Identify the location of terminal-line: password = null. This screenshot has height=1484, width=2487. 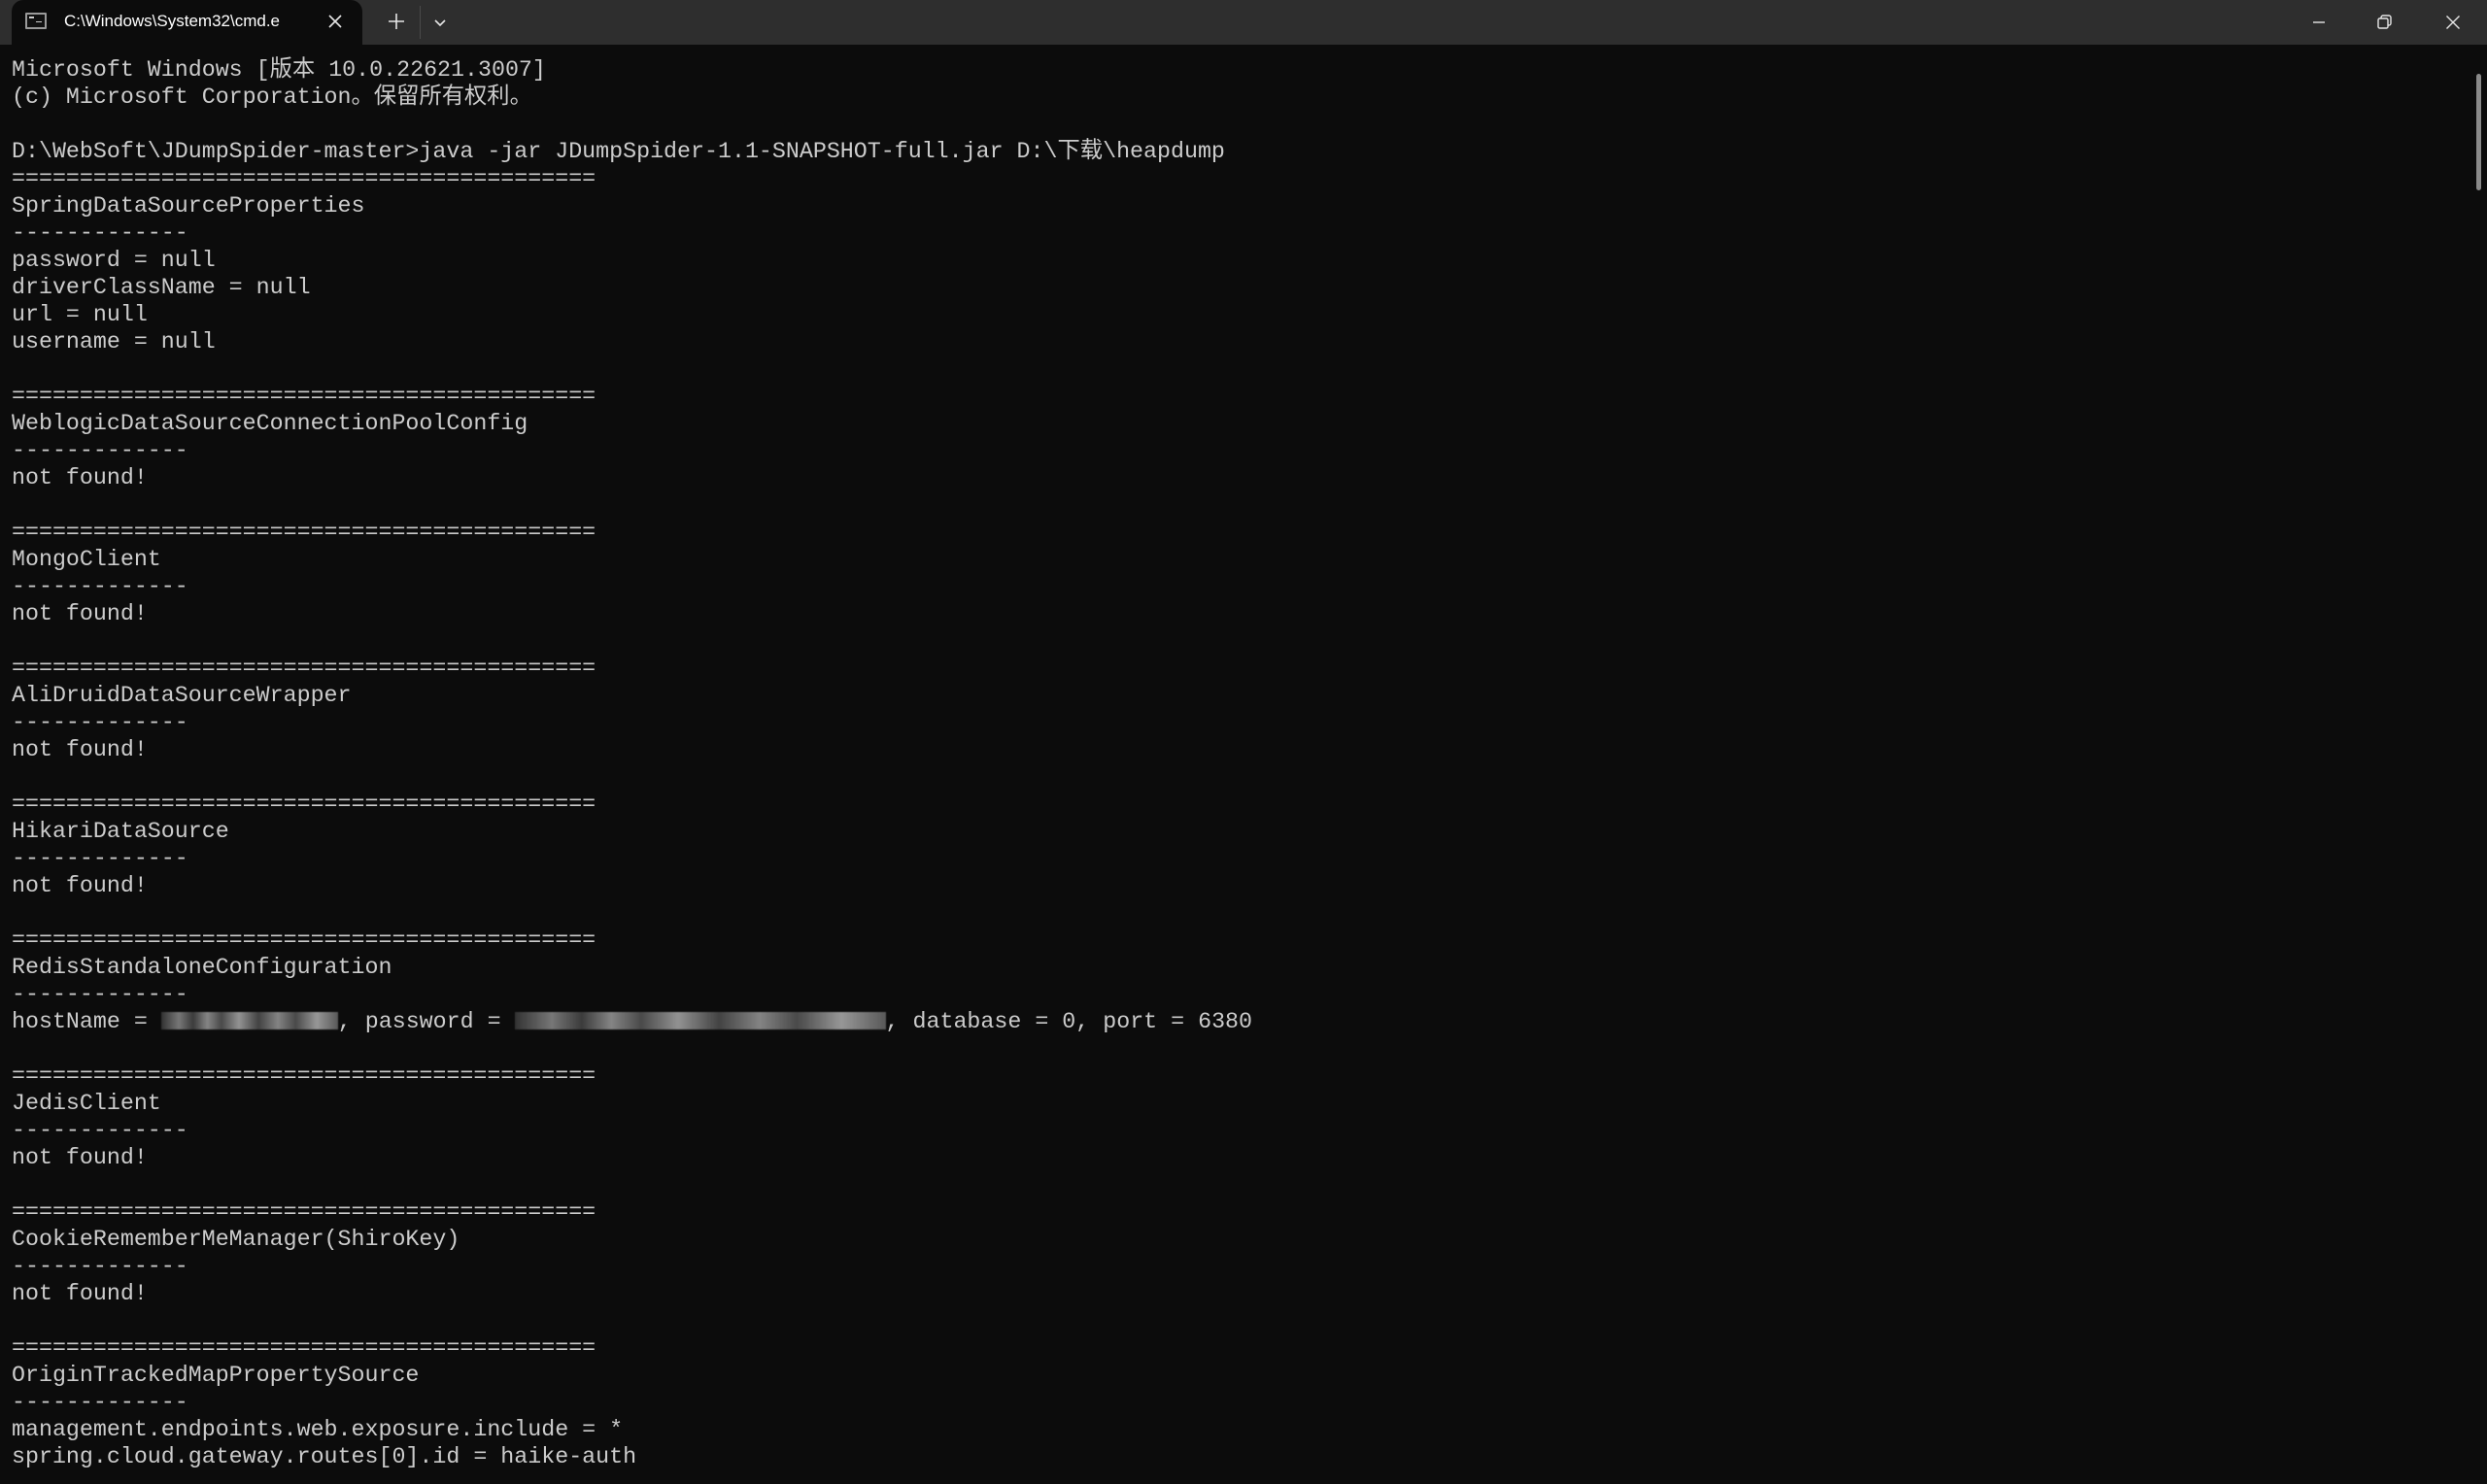
(114, 260).